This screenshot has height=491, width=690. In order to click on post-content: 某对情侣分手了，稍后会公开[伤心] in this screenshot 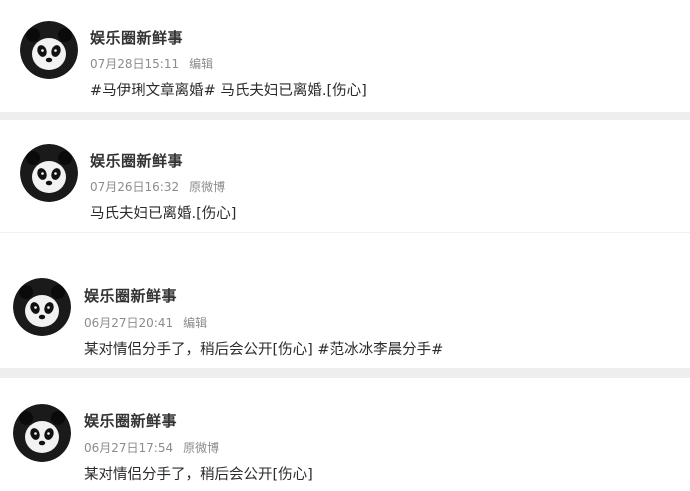, I will do `click(198, 475)`.